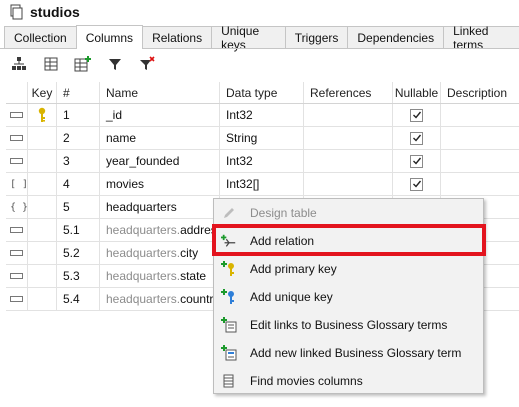 The height and width of the screenshot is (407, 519). I want to click on add-primary-key-icon, so click(229, 269).